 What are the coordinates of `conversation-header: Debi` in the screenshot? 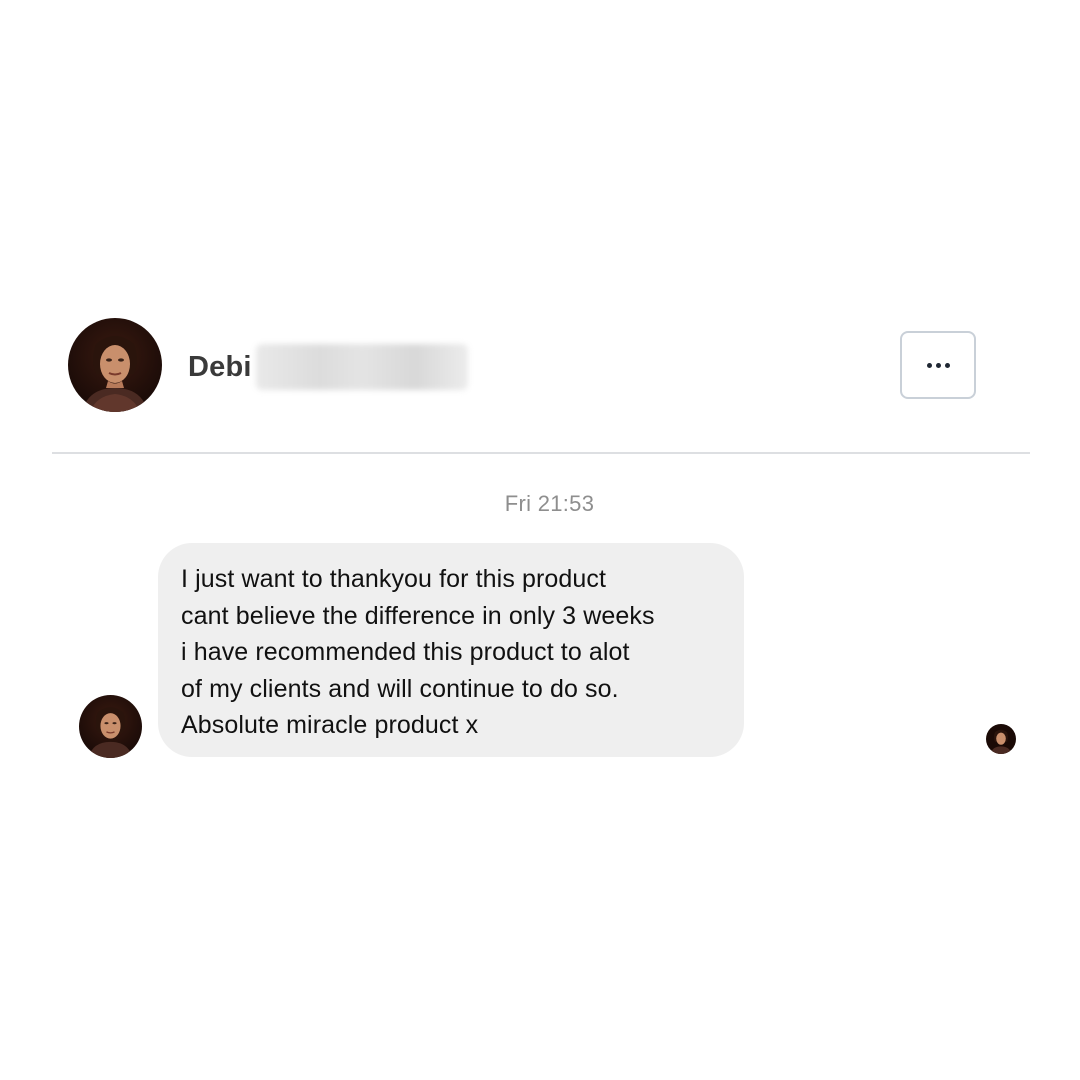 It's located at (541, 366).